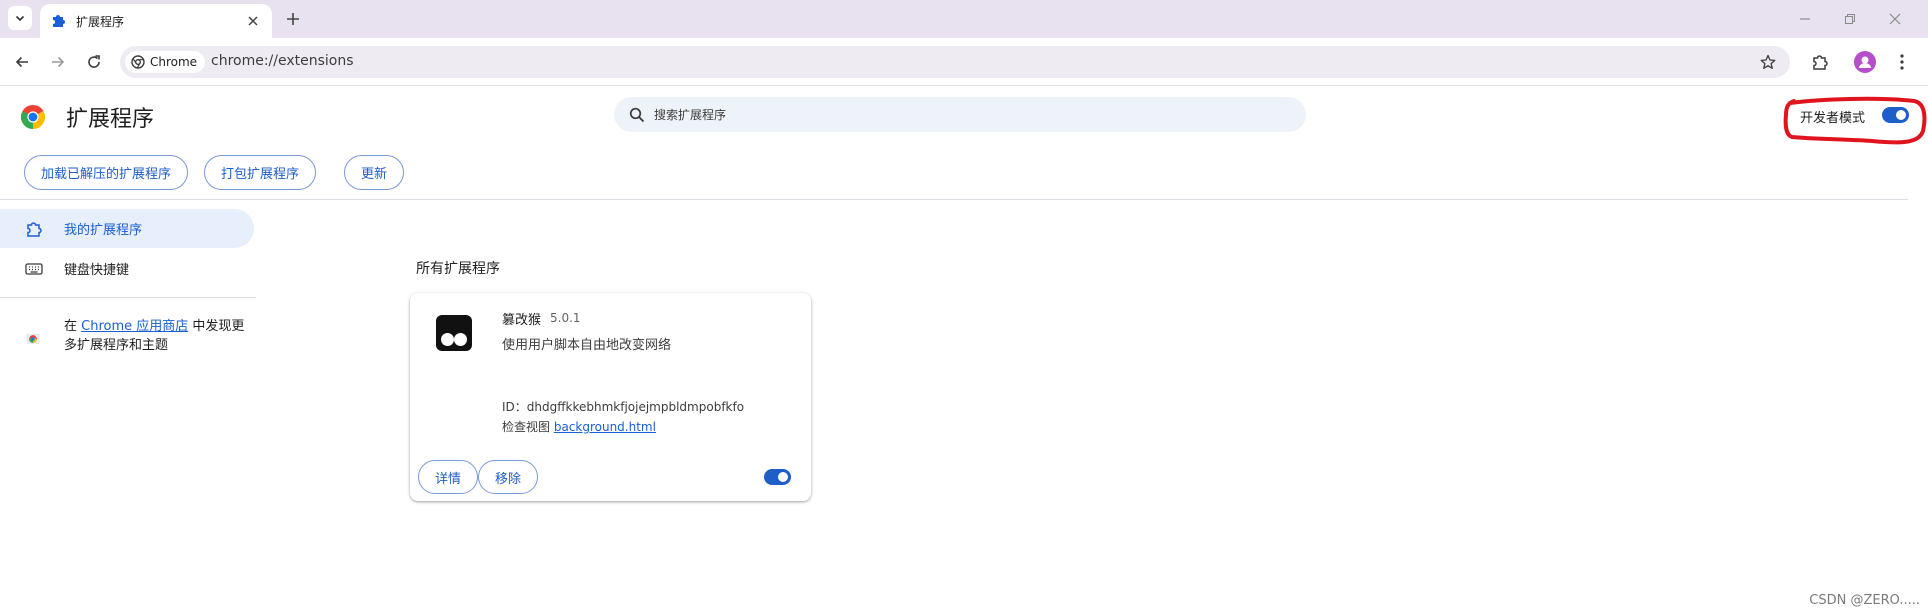  I want to click on restore-icon, so click(1850, 19).